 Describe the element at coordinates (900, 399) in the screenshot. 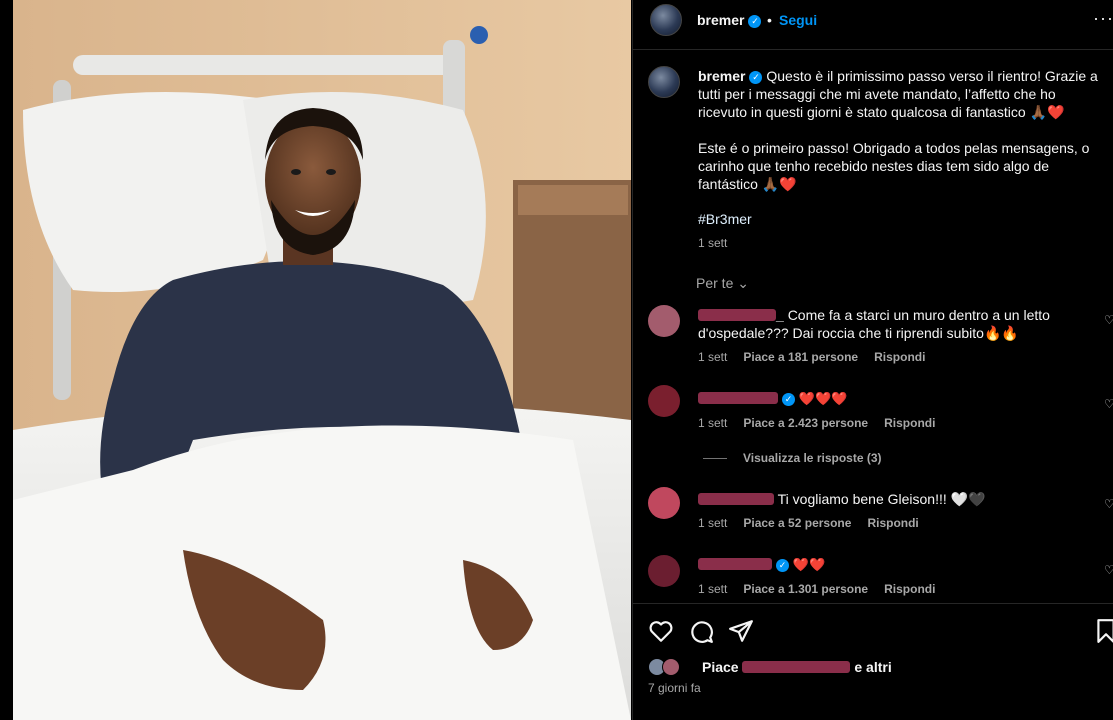

I see `comment-body: ✓ ❤️❤️❤️` at that location.